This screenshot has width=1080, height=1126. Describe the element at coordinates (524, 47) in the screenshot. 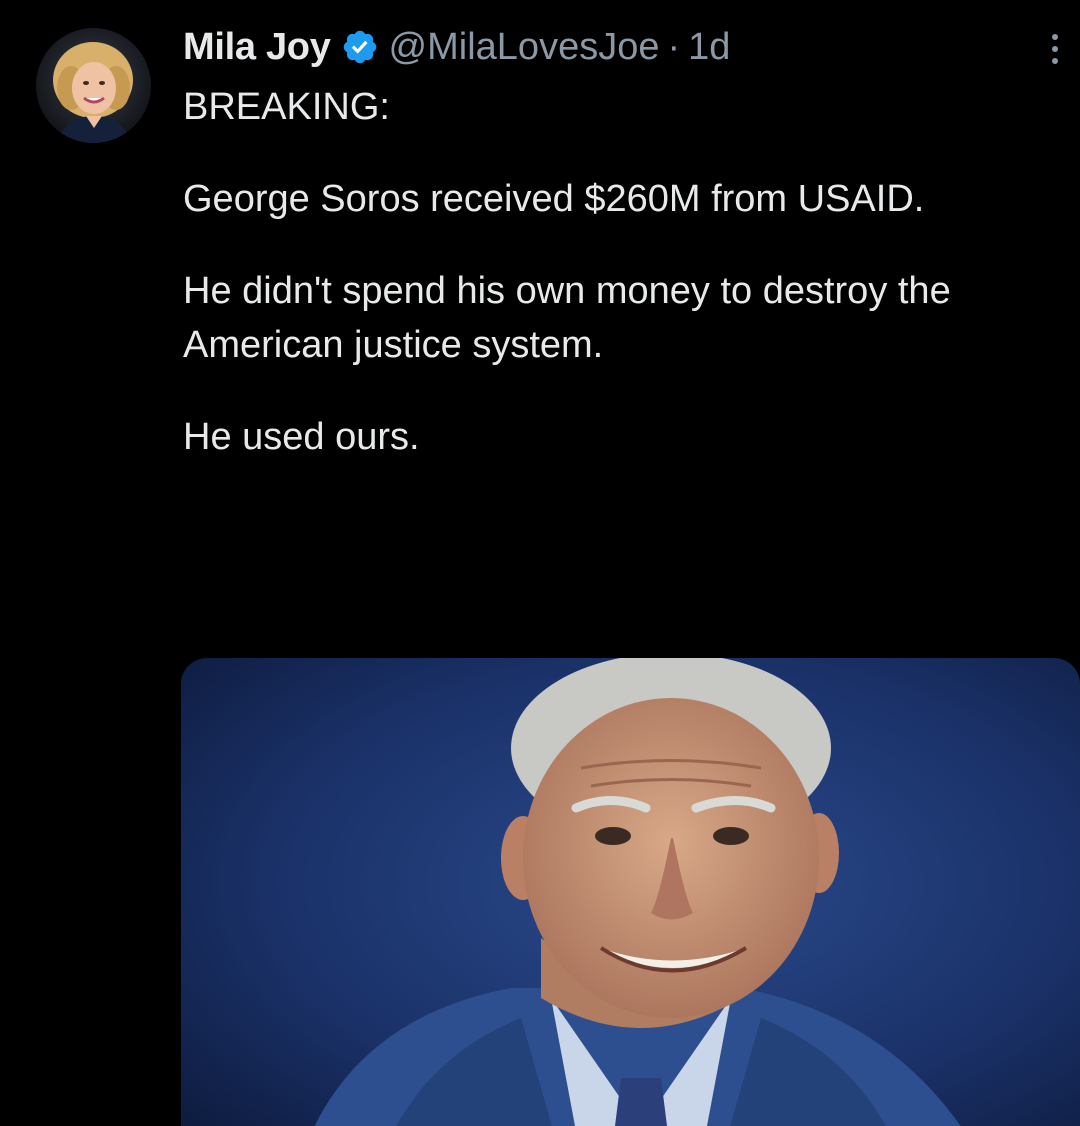

I see `author-handle: @MilaLovesJoe` at that location.